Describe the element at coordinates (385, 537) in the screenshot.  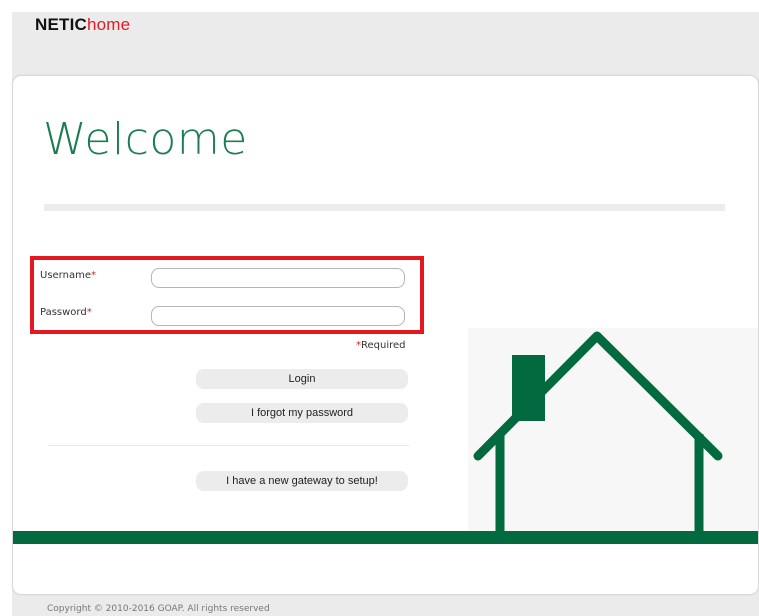
I see `footer-band-overlay` at that location.